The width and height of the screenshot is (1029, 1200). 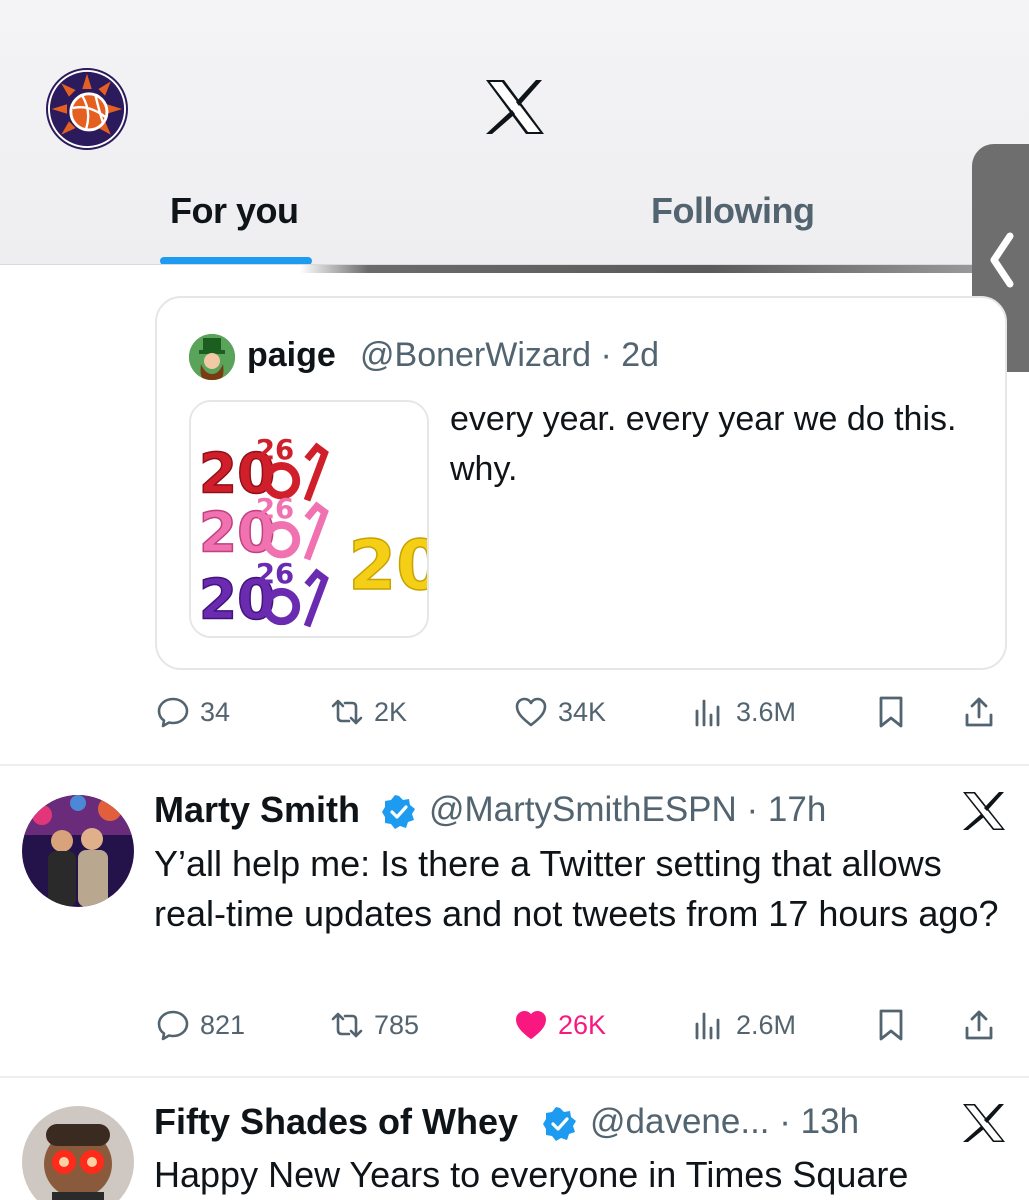 What do you see at coordinates (234, 211) in the screenshot?
I see `tab-for-you: For you` at bounding box center [234, 211].